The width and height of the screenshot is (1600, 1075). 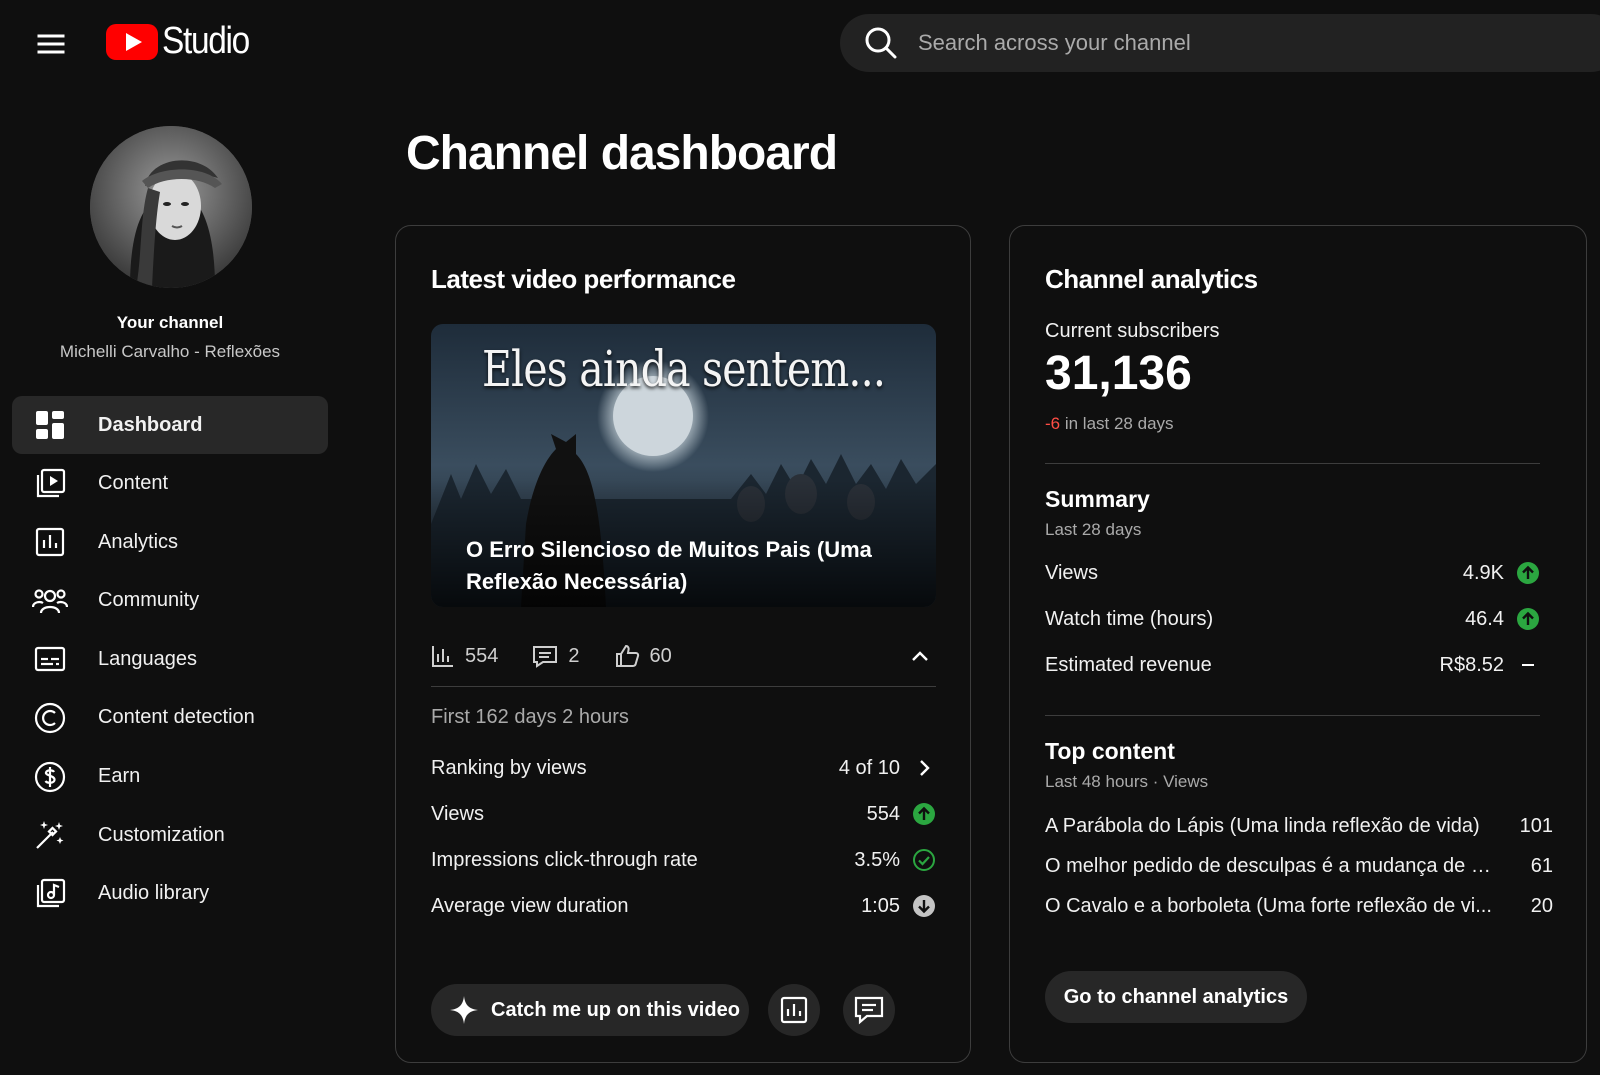 I want to click on summary-title: Summary, so click(x=1097, y=499).